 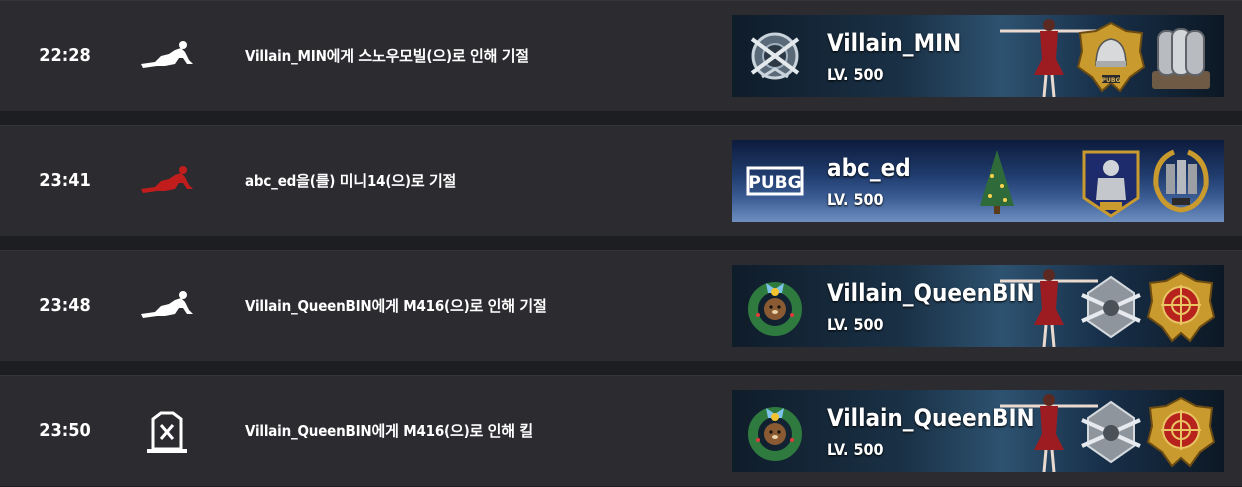 I want to click on pubg-logo-text: PUBG, so click(x=774, y=183).